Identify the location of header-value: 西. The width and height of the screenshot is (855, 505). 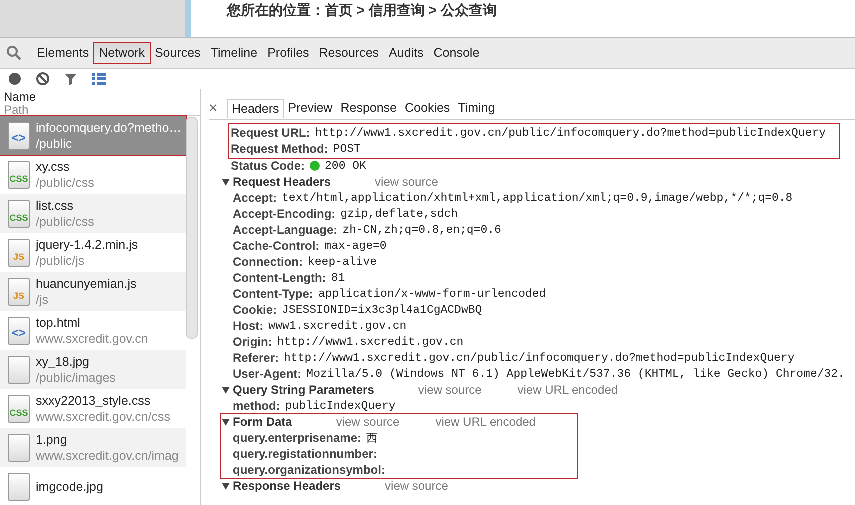
(372, 439).